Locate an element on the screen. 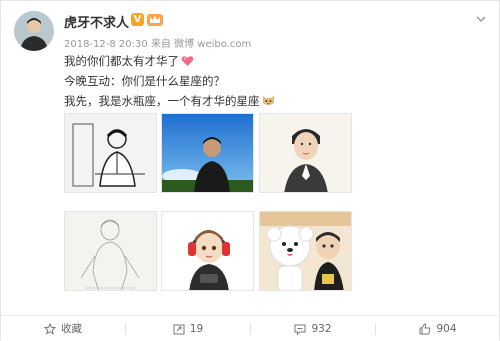  comment-count: 932 is located at coordinates (321, 328).